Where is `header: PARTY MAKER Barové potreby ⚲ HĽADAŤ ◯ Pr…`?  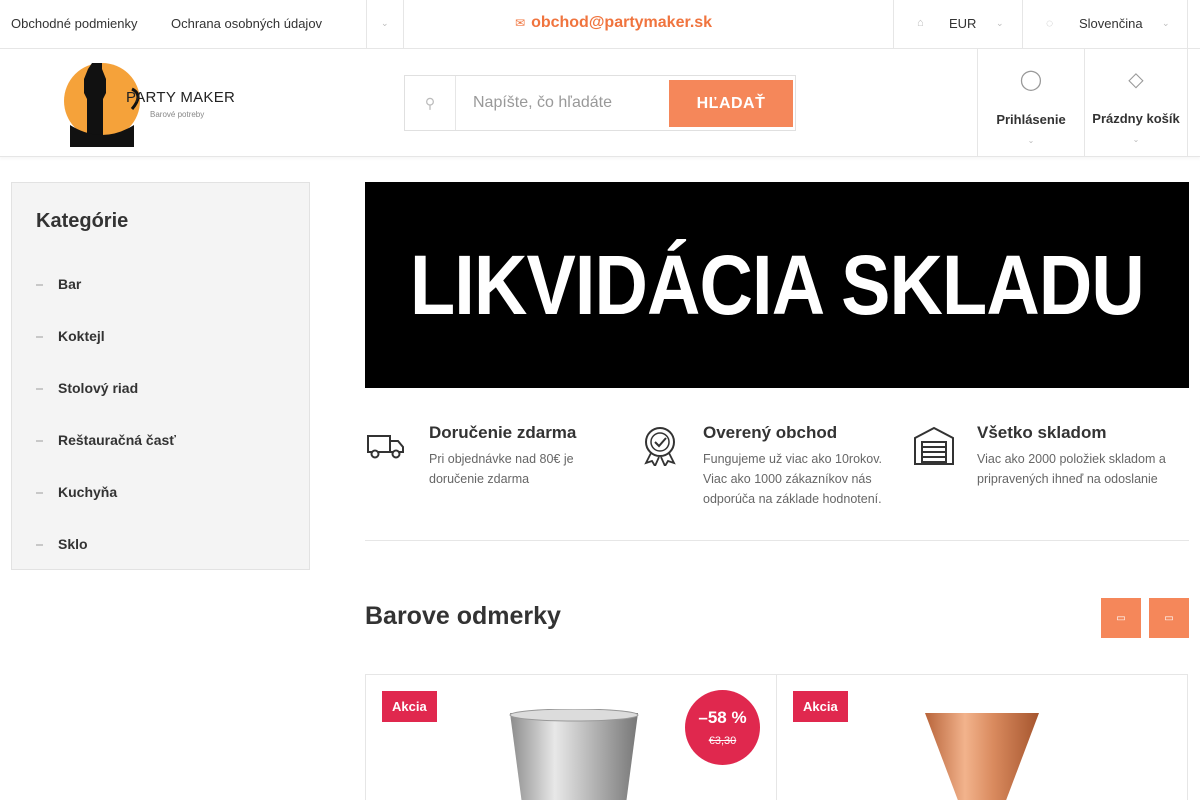 header: PARTY MAKER Barové potreby ⚲ HĽADAŤ ◯ Pr… is located at coordinates (600, 103).